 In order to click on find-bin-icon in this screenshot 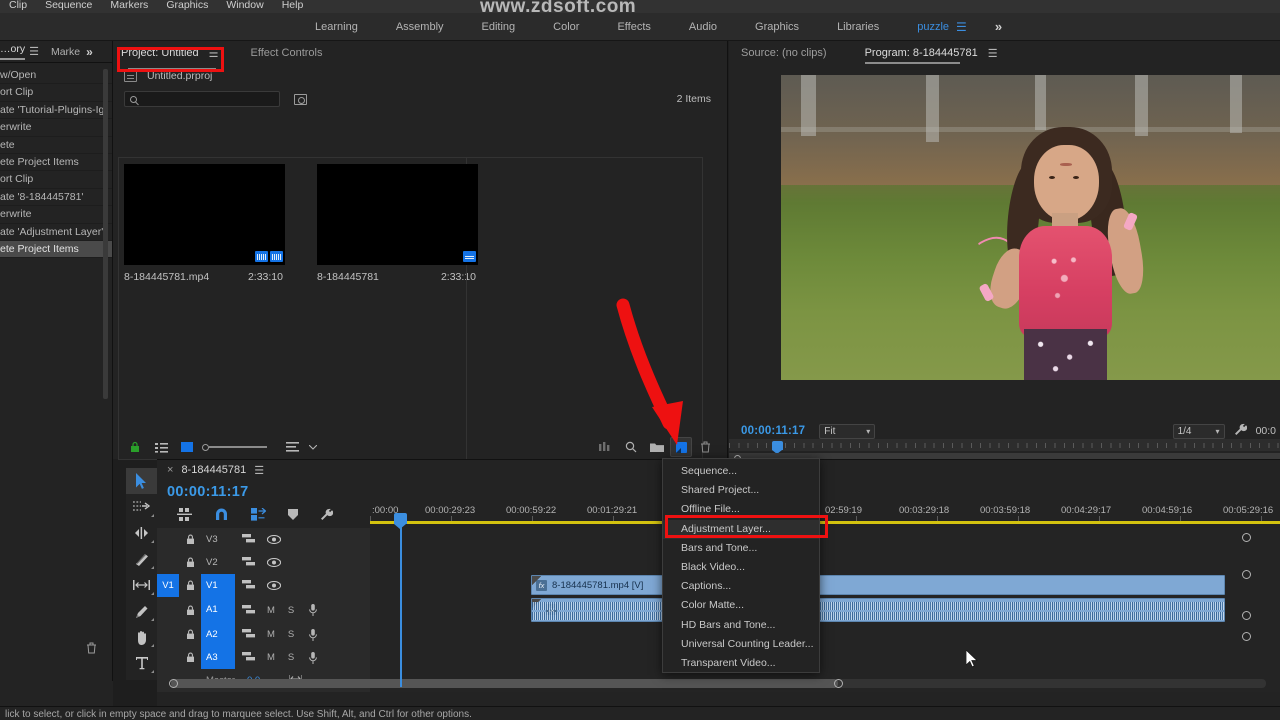, I will do `click(300, 99)`.